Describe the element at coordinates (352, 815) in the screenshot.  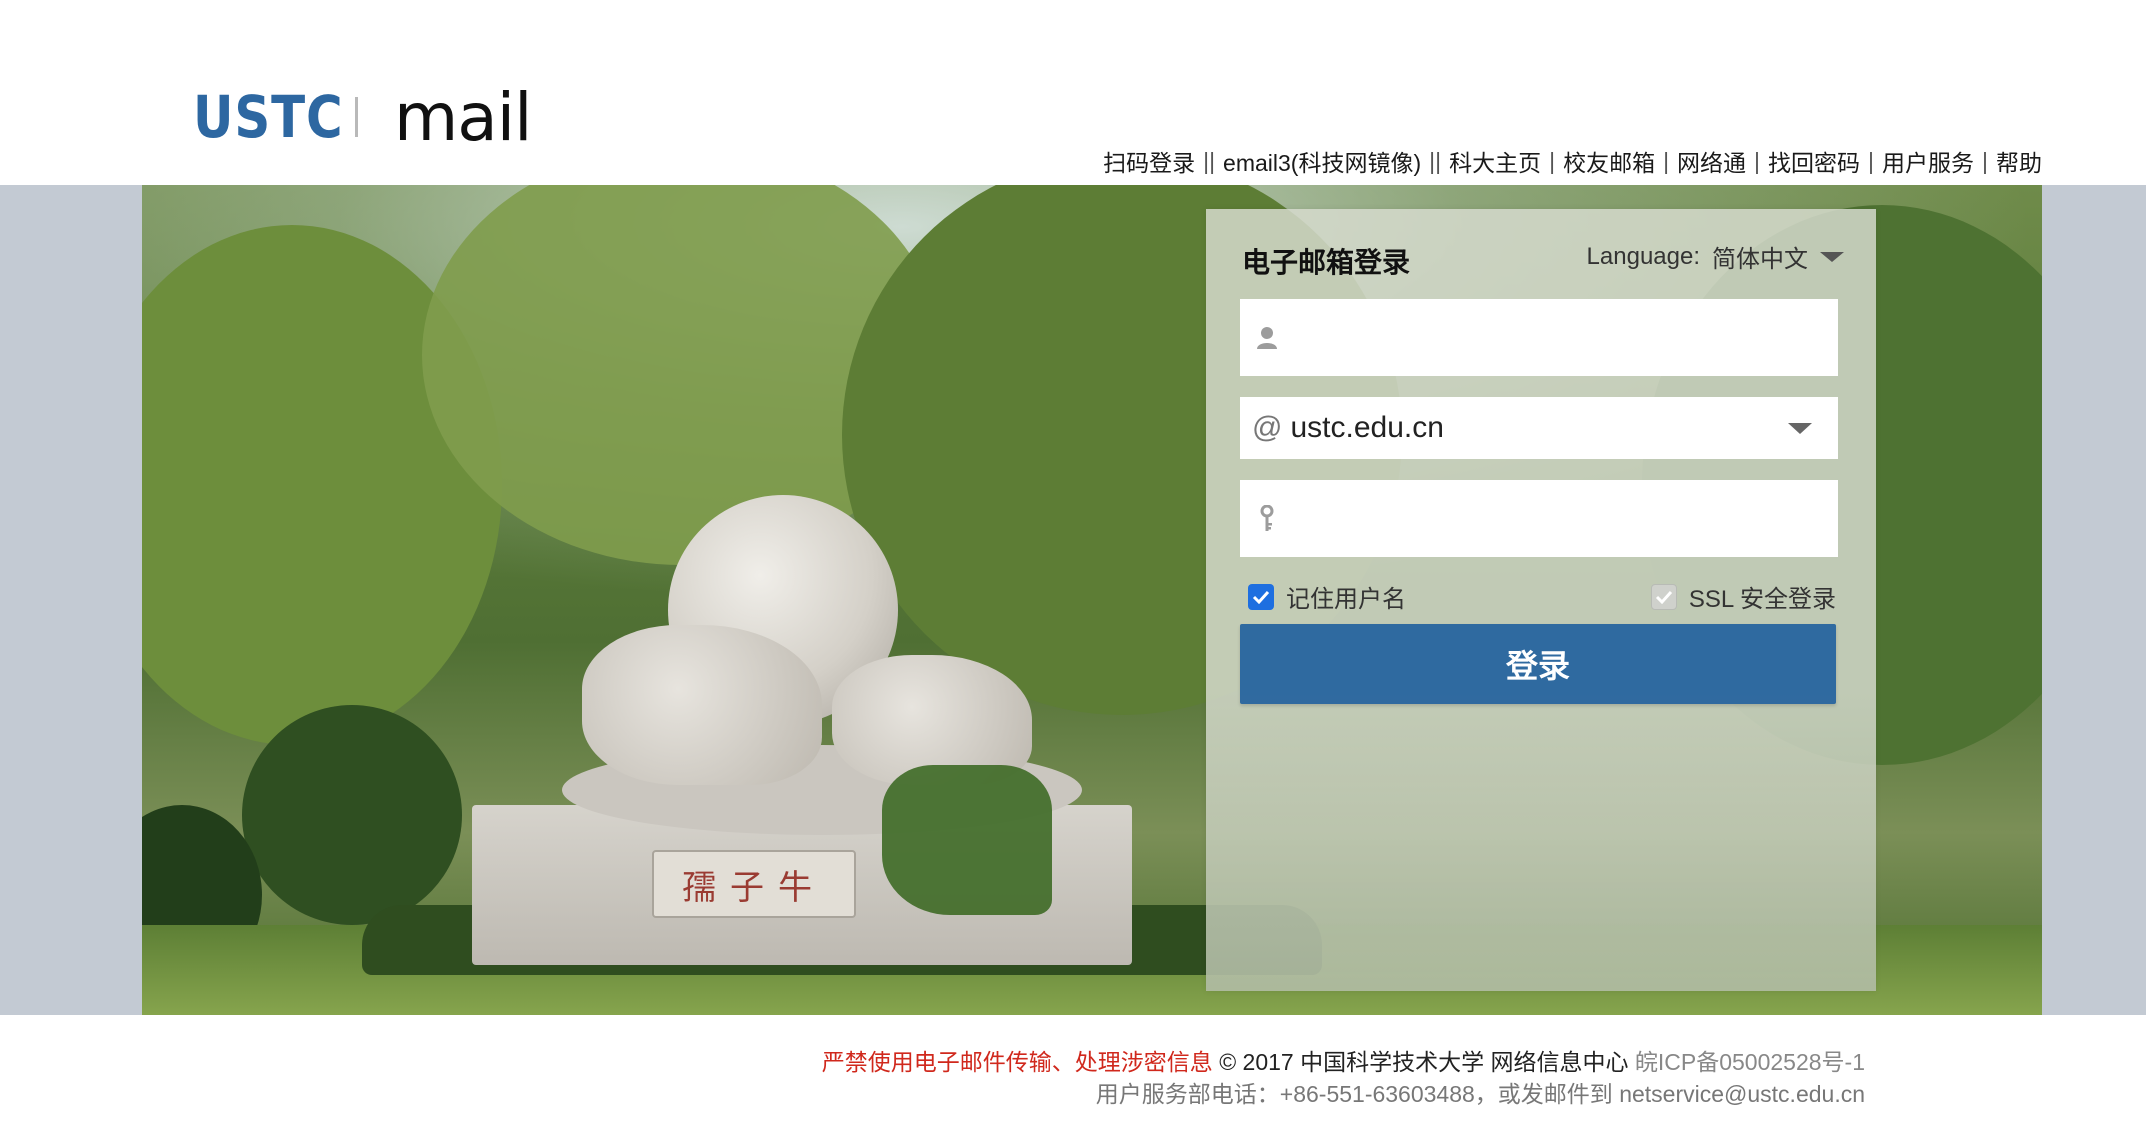
I see `photo-tree` at that location.